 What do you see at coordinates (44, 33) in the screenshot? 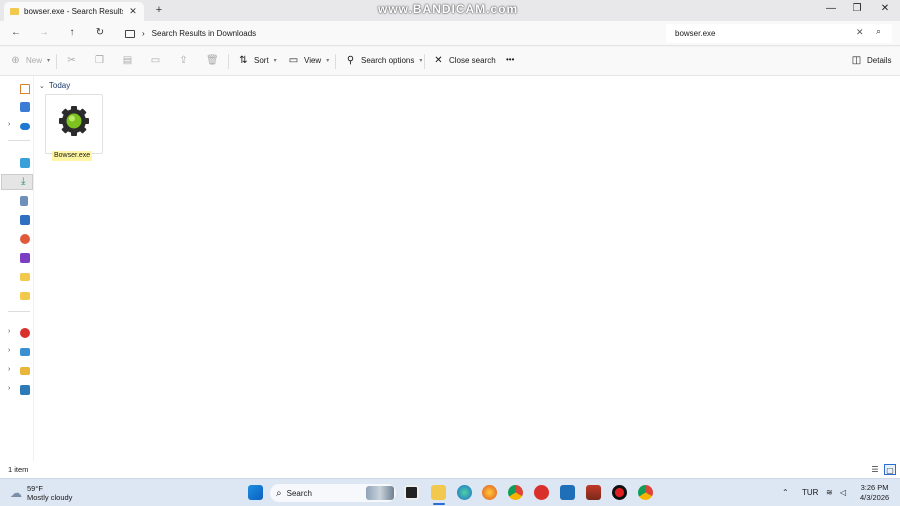
I see `forward-button: →` at bounding box center [44, 33].